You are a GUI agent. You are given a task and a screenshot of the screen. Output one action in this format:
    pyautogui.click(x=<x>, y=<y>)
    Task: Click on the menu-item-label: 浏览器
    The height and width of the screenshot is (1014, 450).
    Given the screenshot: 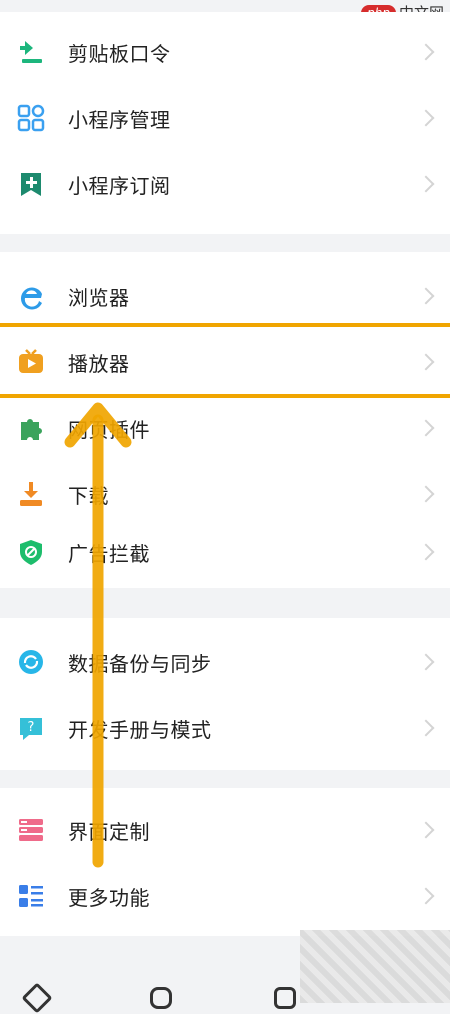 What is the action you would take?
    pyautogui.click(x=99, y=297)
    